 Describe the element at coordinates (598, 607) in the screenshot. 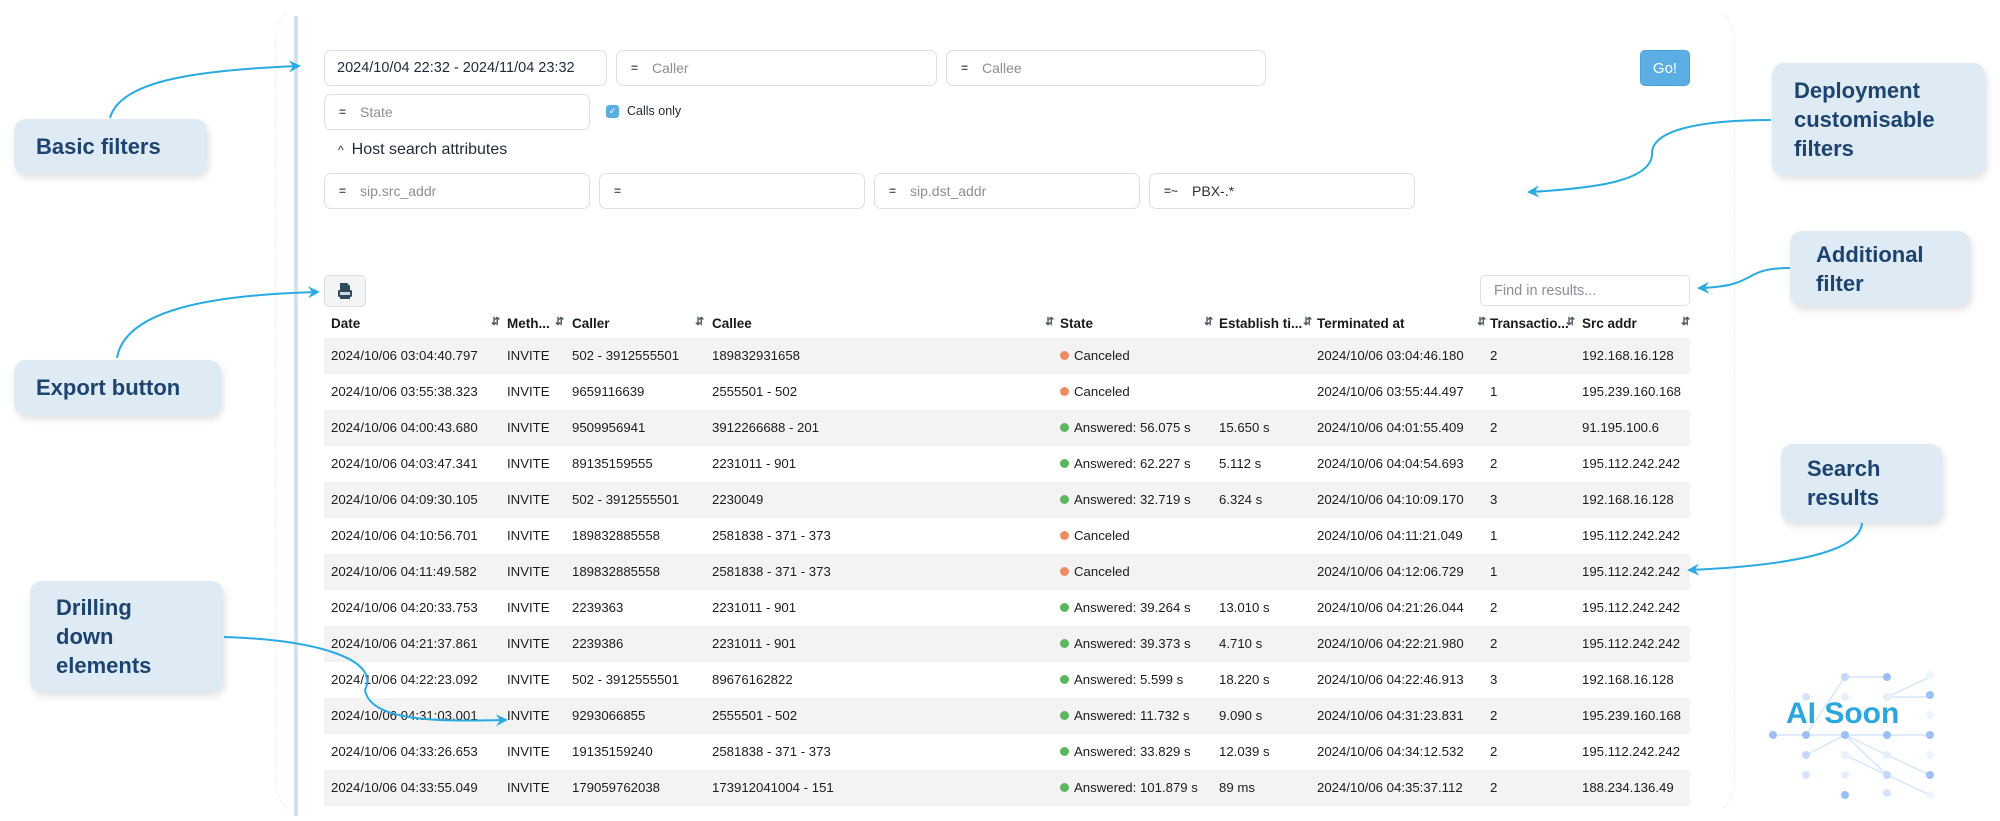

I see `cell-caller: 2239363` at that location.